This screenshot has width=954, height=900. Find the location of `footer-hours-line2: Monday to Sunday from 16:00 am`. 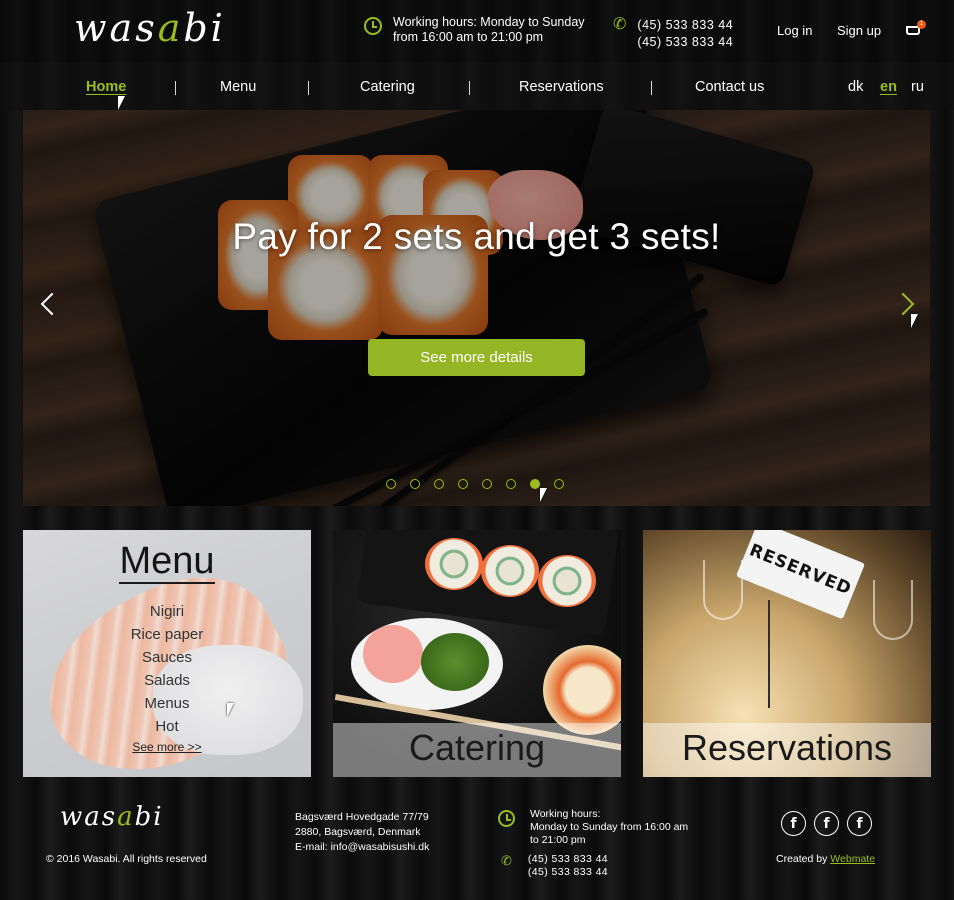

footer-hours-line2: Monday to Sunday from 16:00 am is located at coordinates (609, 827).